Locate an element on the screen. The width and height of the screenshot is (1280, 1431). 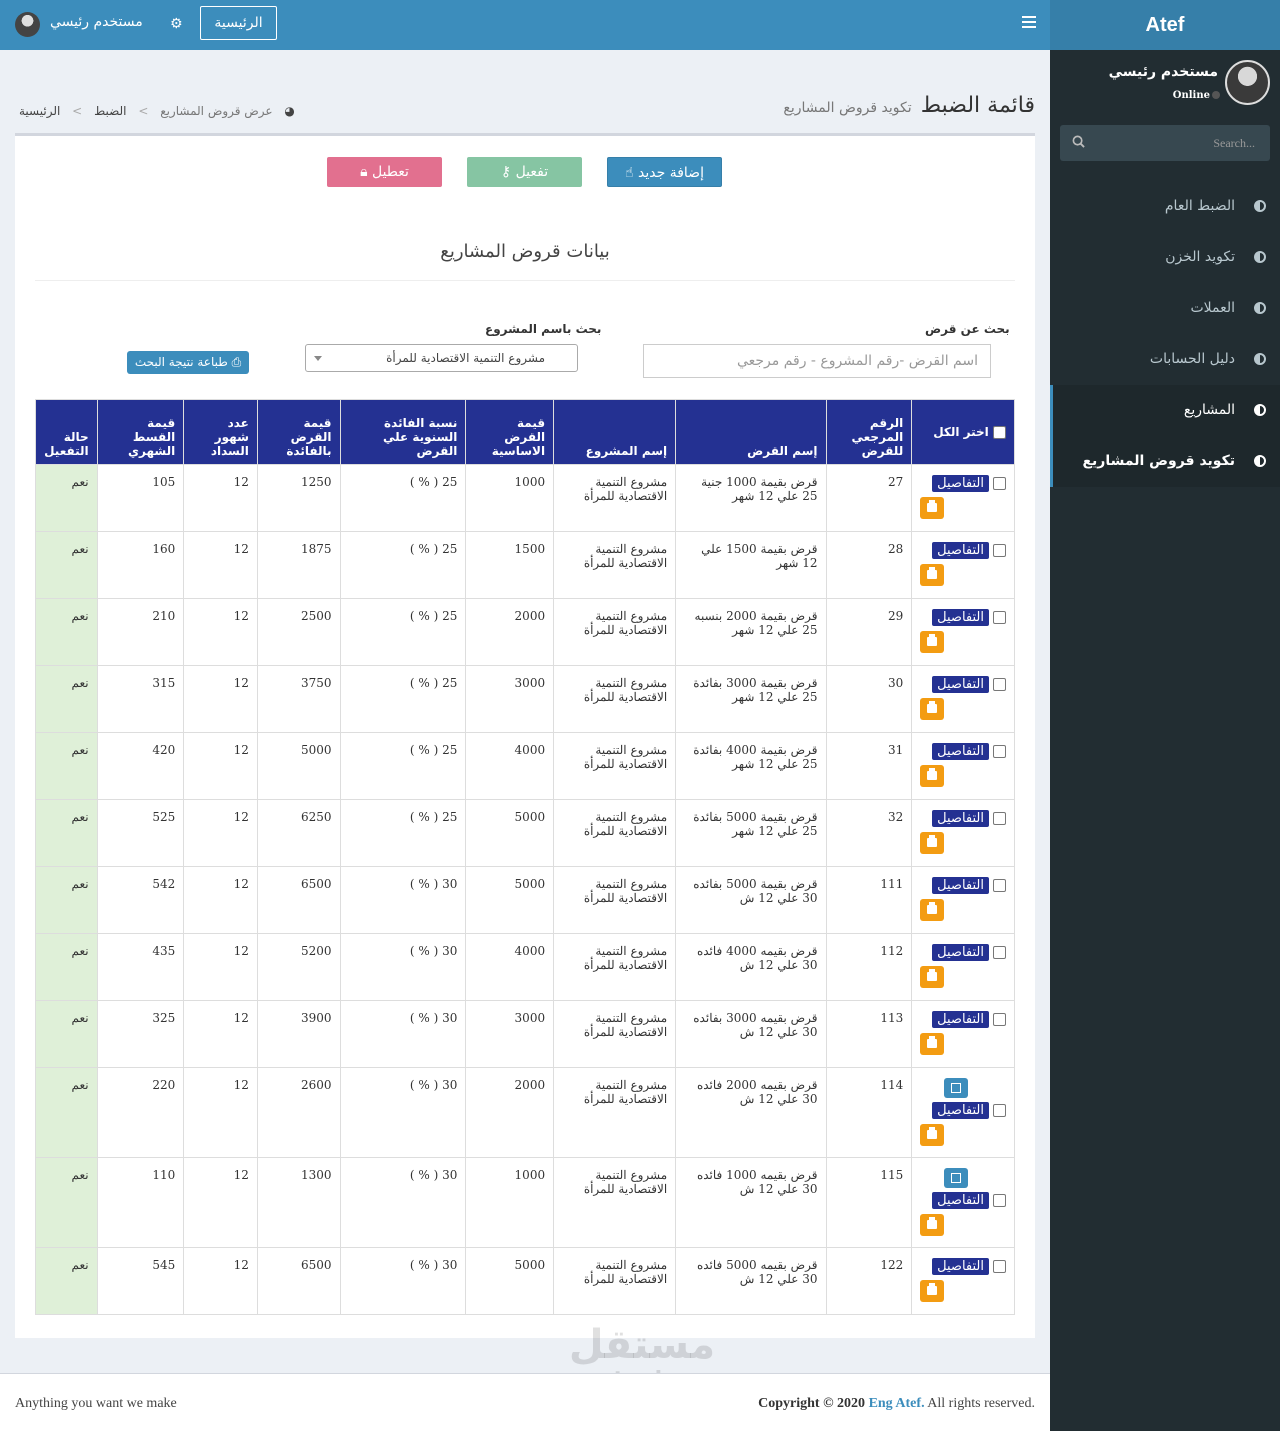
copyright-text: Copyright © 2020 is located at coordinates (812, 1403).